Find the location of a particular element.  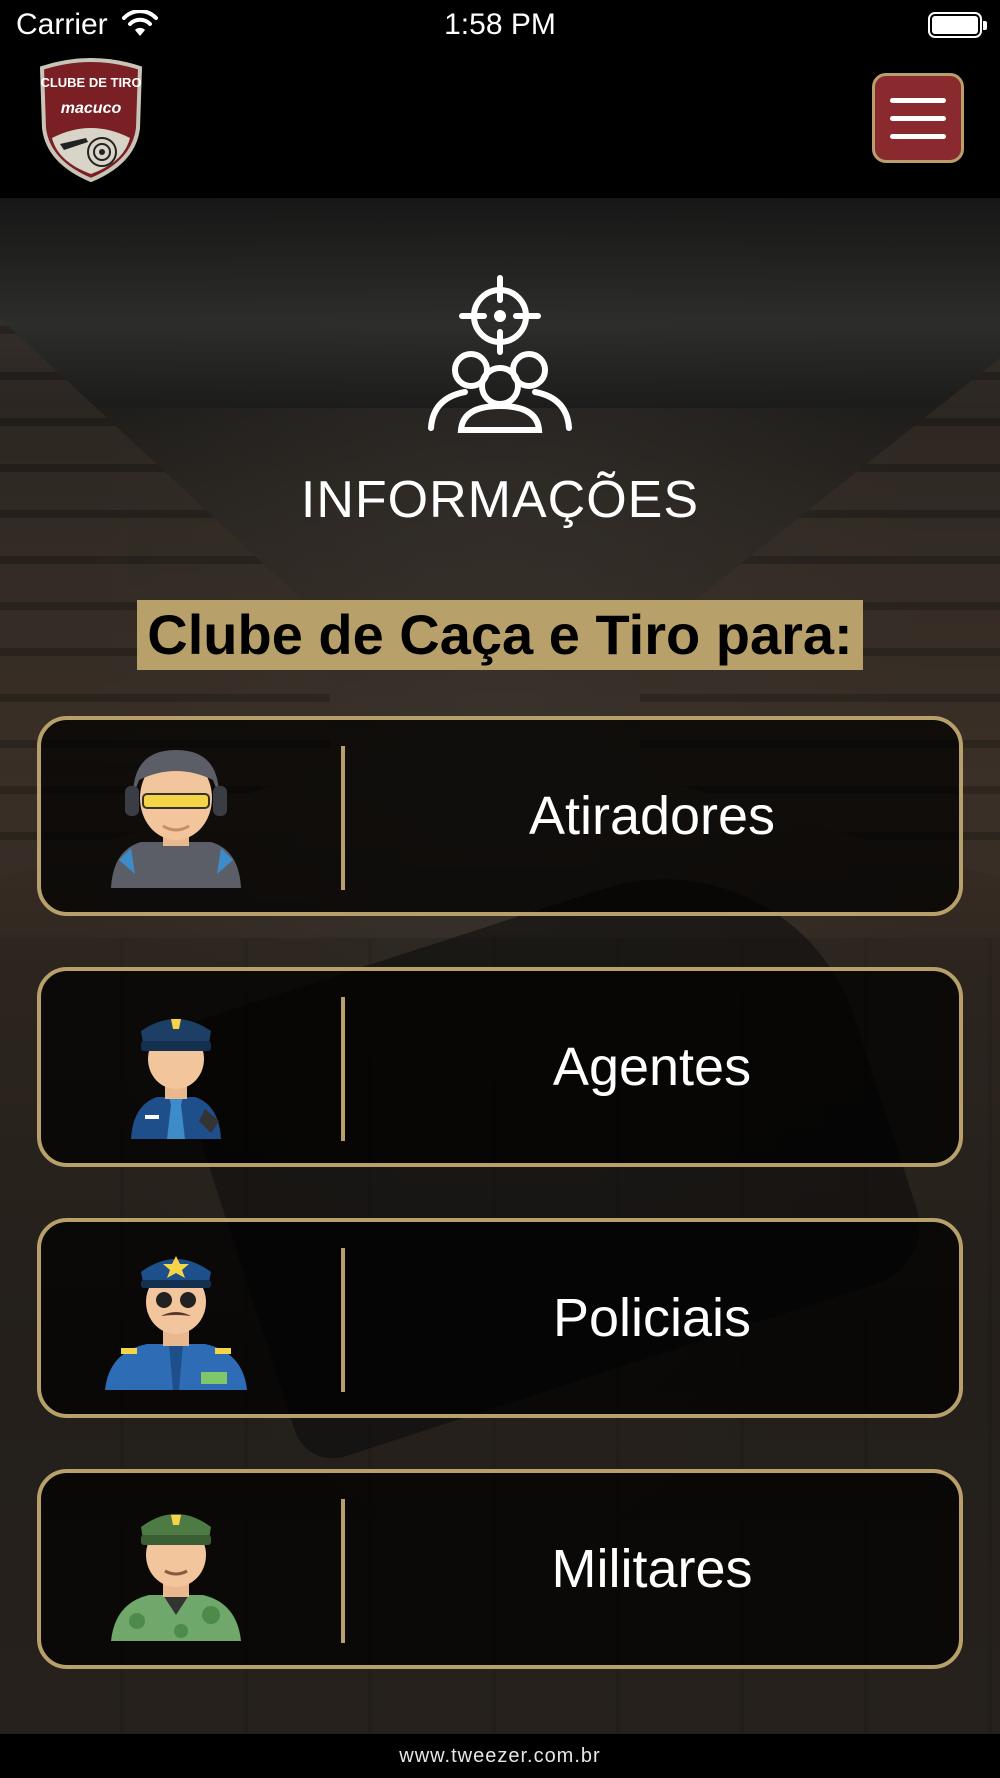

shooter-avatar-icon is located at coordinates (176, 819).